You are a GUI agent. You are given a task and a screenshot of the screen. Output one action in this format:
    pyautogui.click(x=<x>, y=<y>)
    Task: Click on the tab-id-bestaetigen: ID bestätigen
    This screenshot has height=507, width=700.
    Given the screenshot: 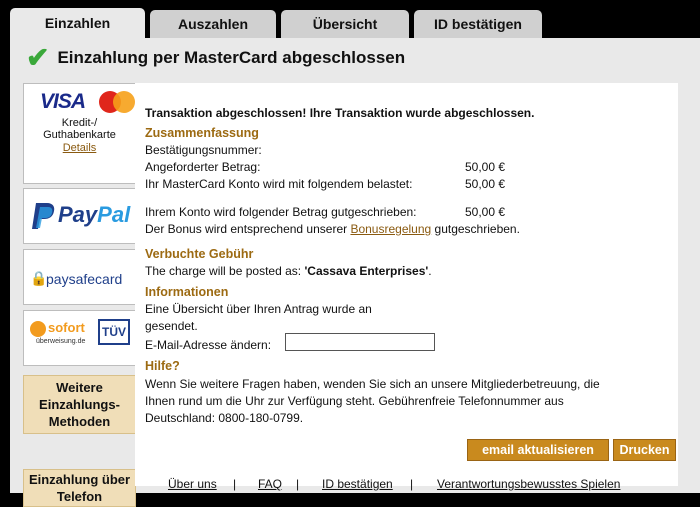 What is the action you would take?
    pyautogui.click(x=478, y=24)
    